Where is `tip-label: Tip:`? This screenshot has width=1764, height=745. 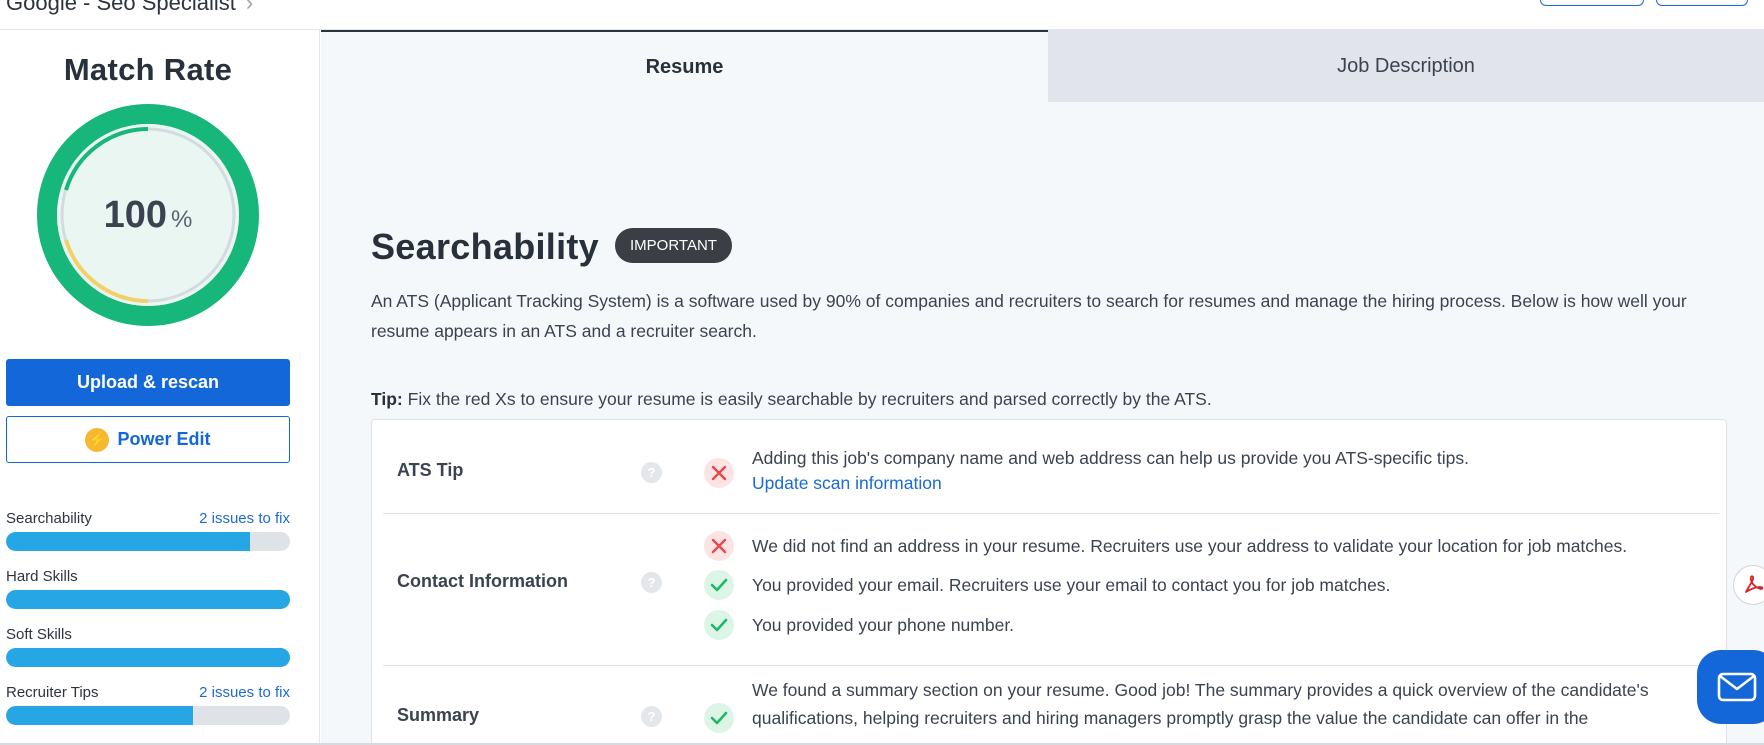
tip-label: Tip: is located at coordinates (387, 399).